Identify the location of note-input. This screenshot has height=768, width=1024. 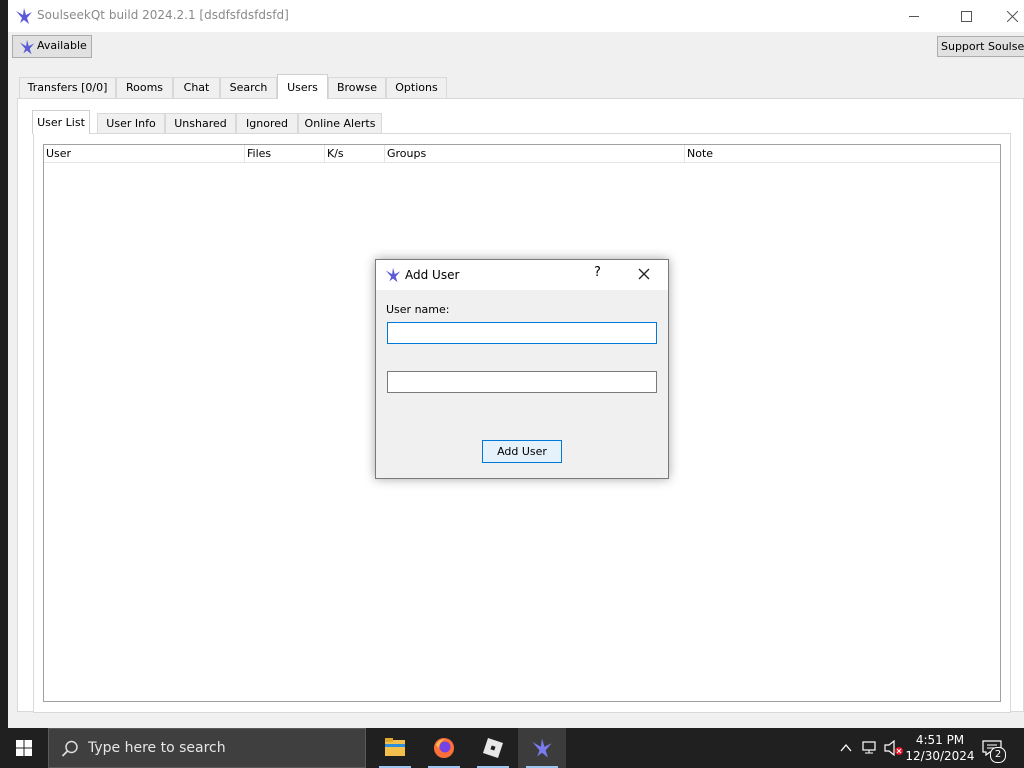
(522, 382).